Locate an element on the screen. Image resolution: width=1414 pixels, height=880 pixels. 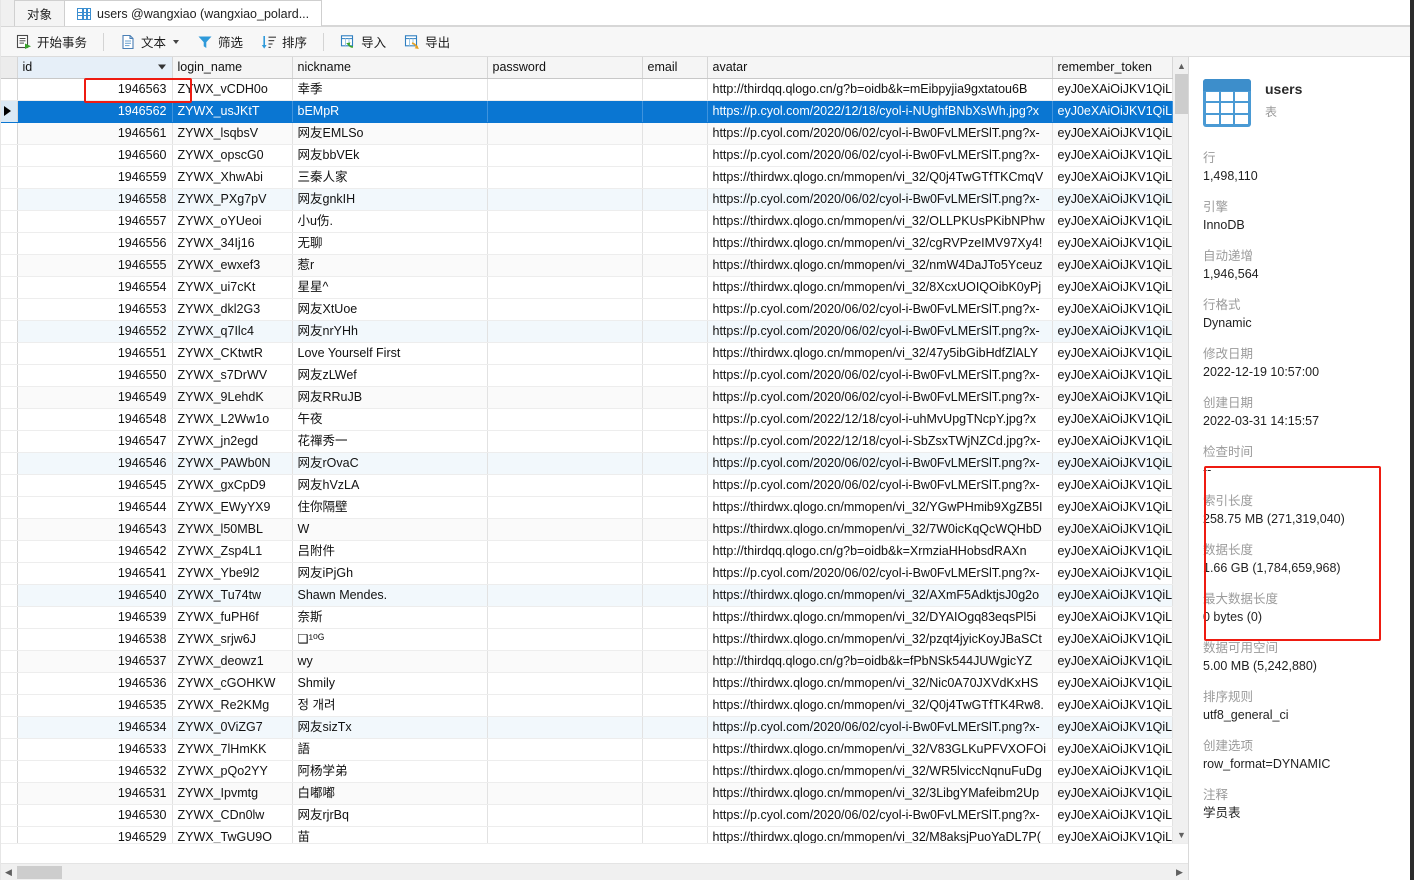
cell-id: 1946537 is located at coordinates (95, 661).